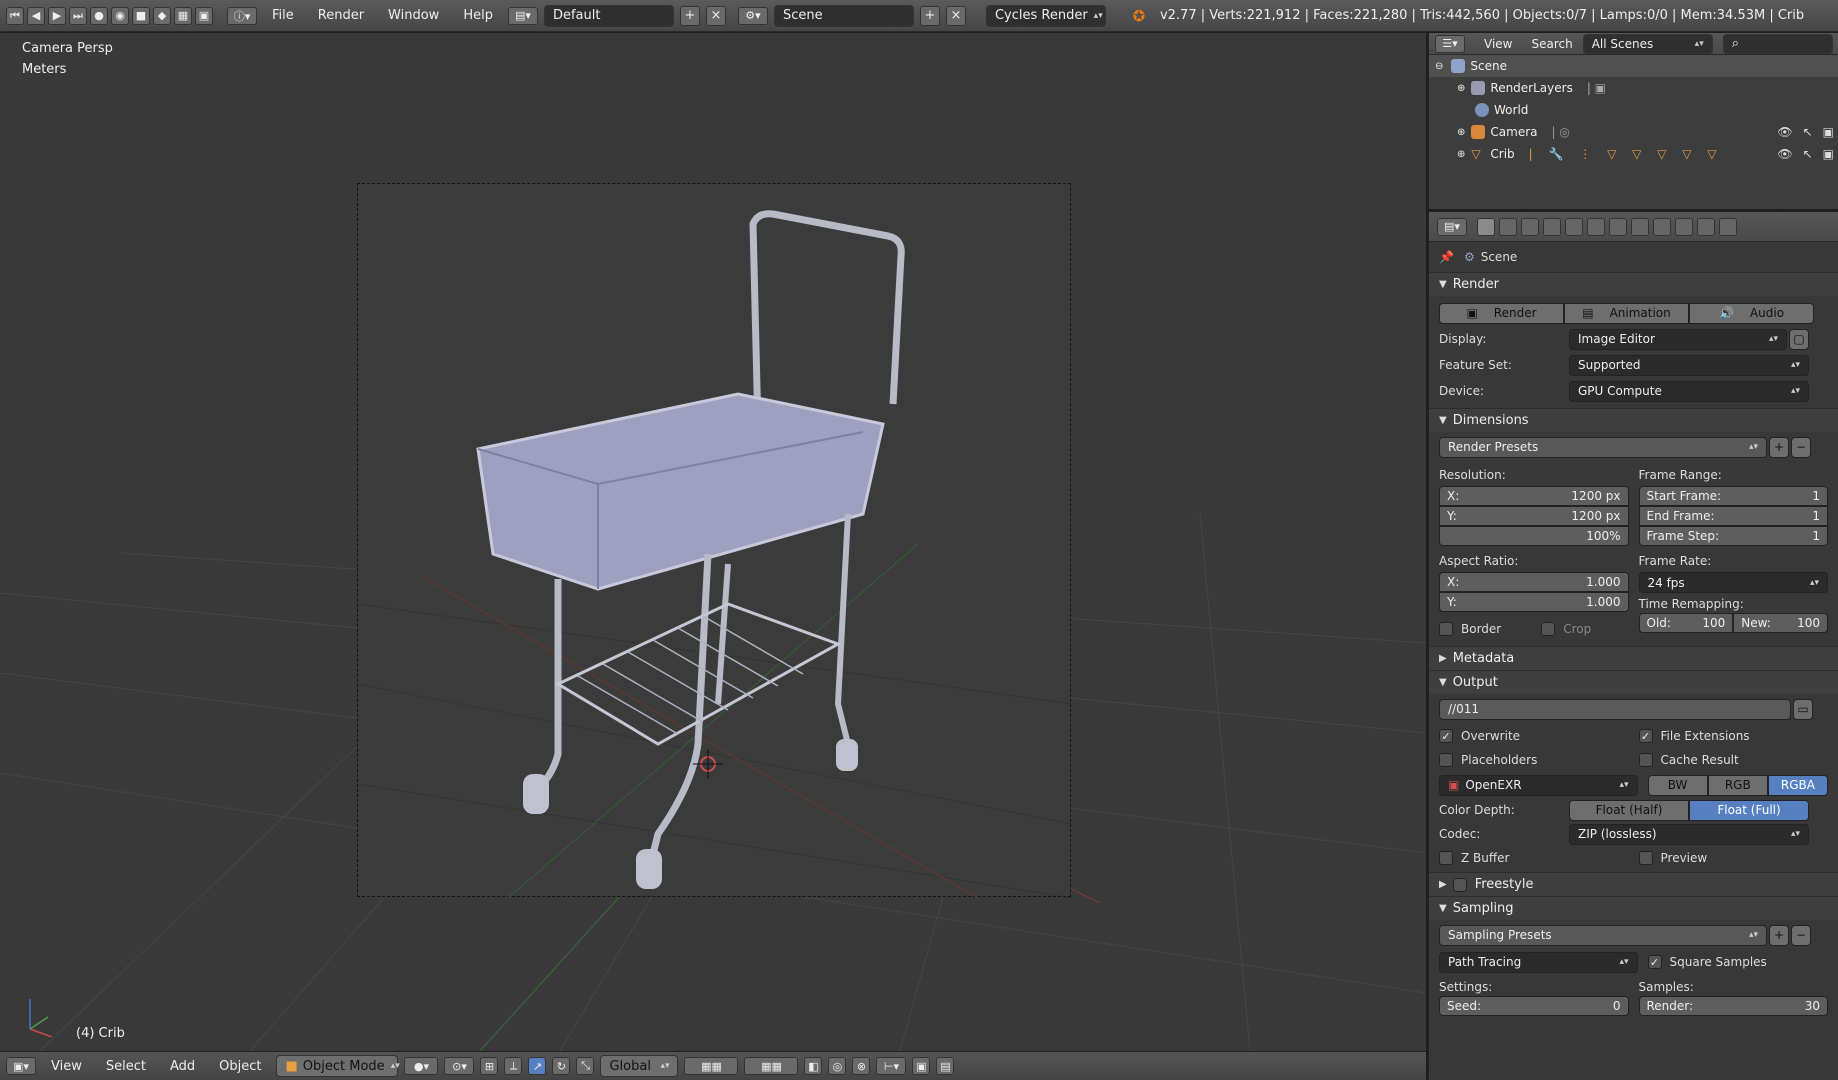 The height and width of the screenshot is (1080, 1838). Describe the element at coordinates (561, 1066) in the screenshot. I see `rotate-icon: ↻` at that location.